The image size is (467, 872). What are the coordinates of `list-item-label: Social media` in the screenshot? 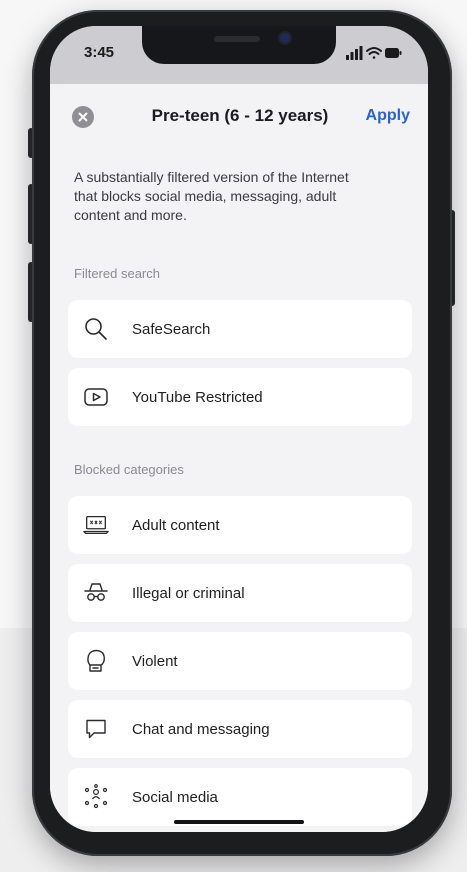 It's located at (175, 797).